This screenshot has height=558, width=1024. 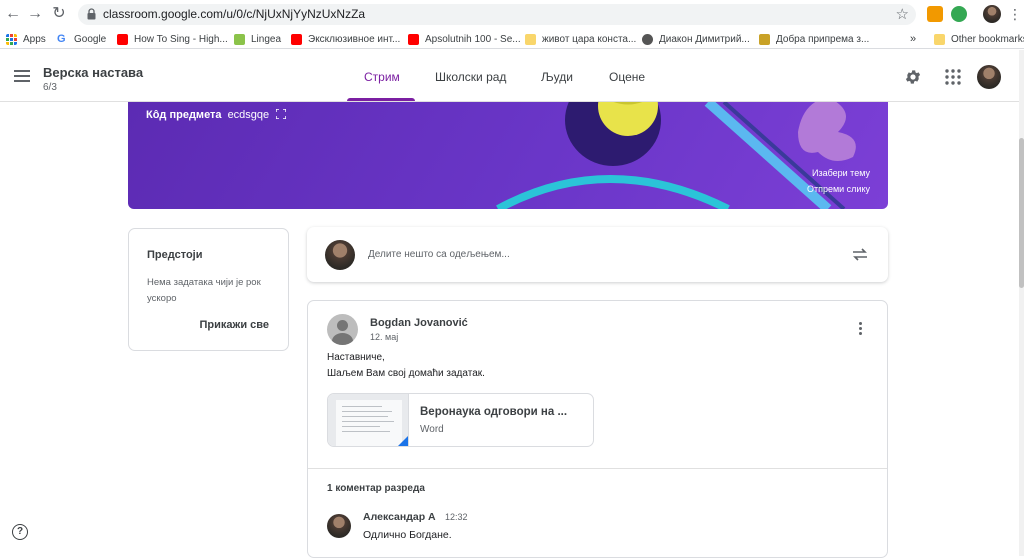 I want to click on class-code: Кôд предмета ecdsgqe, so click(x=216, y=114).